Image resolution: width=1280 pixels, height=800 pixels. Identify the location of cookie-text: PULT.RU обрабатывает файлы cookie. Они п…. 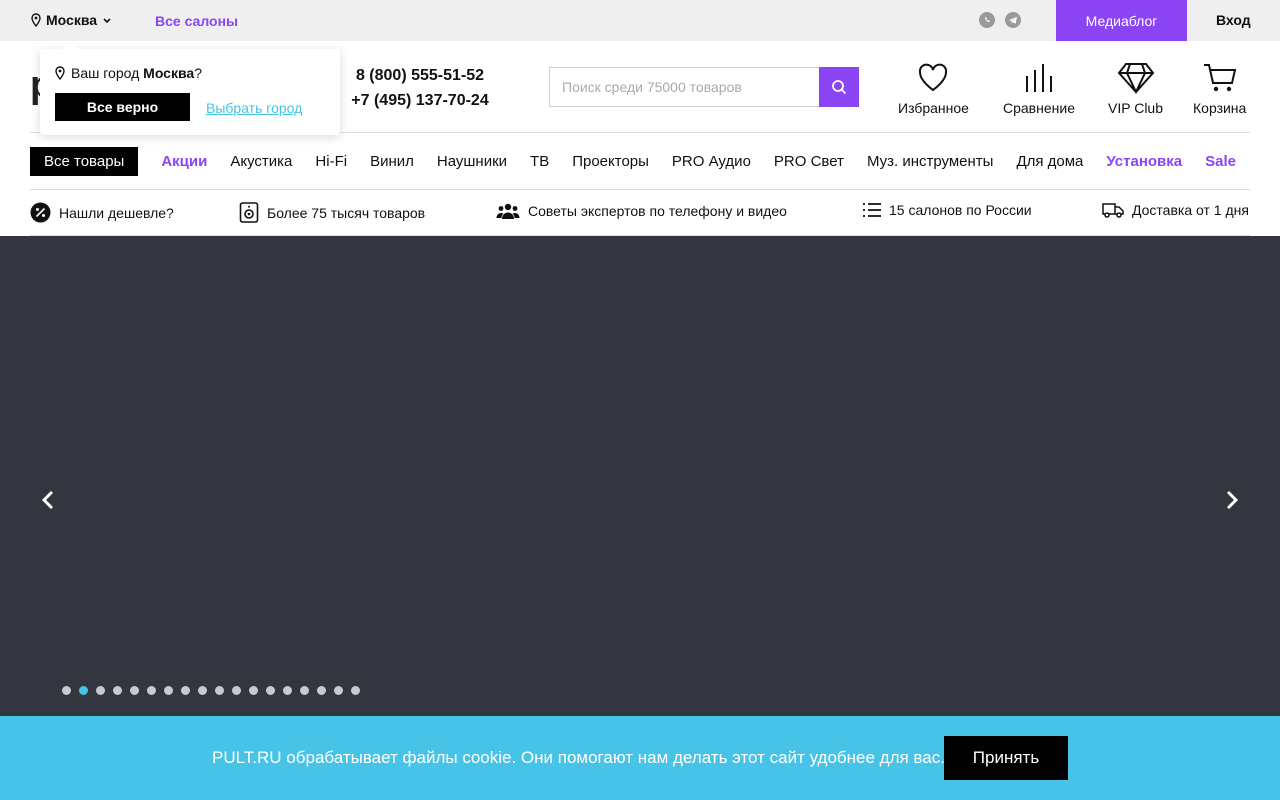
(578, 757).